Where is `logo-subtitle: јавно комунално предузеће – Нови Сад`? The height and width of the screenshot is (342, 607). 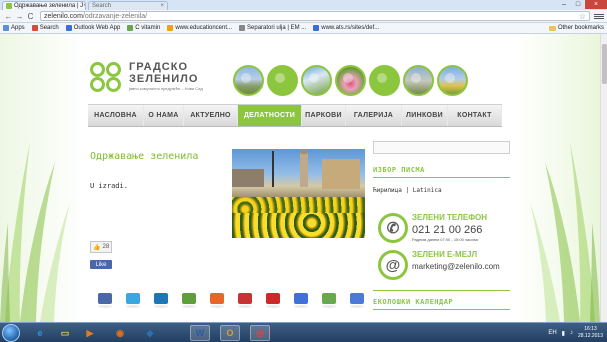
logo-subtitle: јавно комунално предузеће – Нови Сад is located at coordinates (166, 88).